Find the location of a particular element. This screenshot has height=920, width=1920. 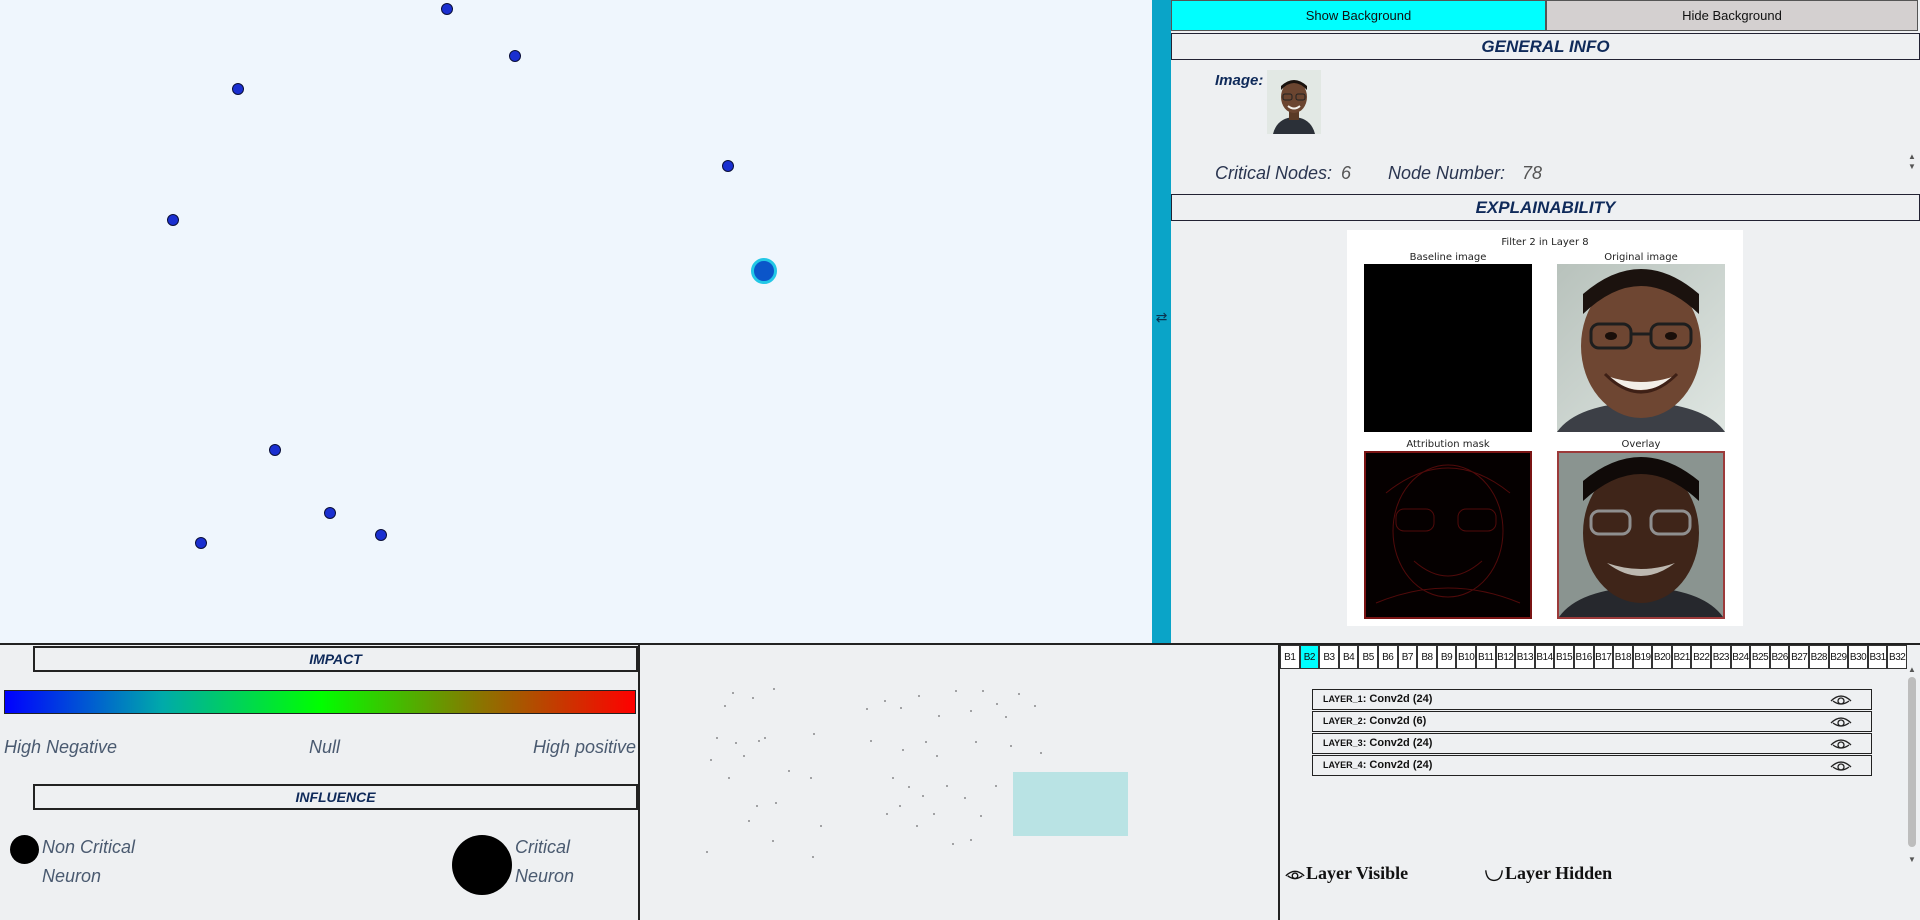

batch-tab: B27 is located at coordinates (1799, 657).